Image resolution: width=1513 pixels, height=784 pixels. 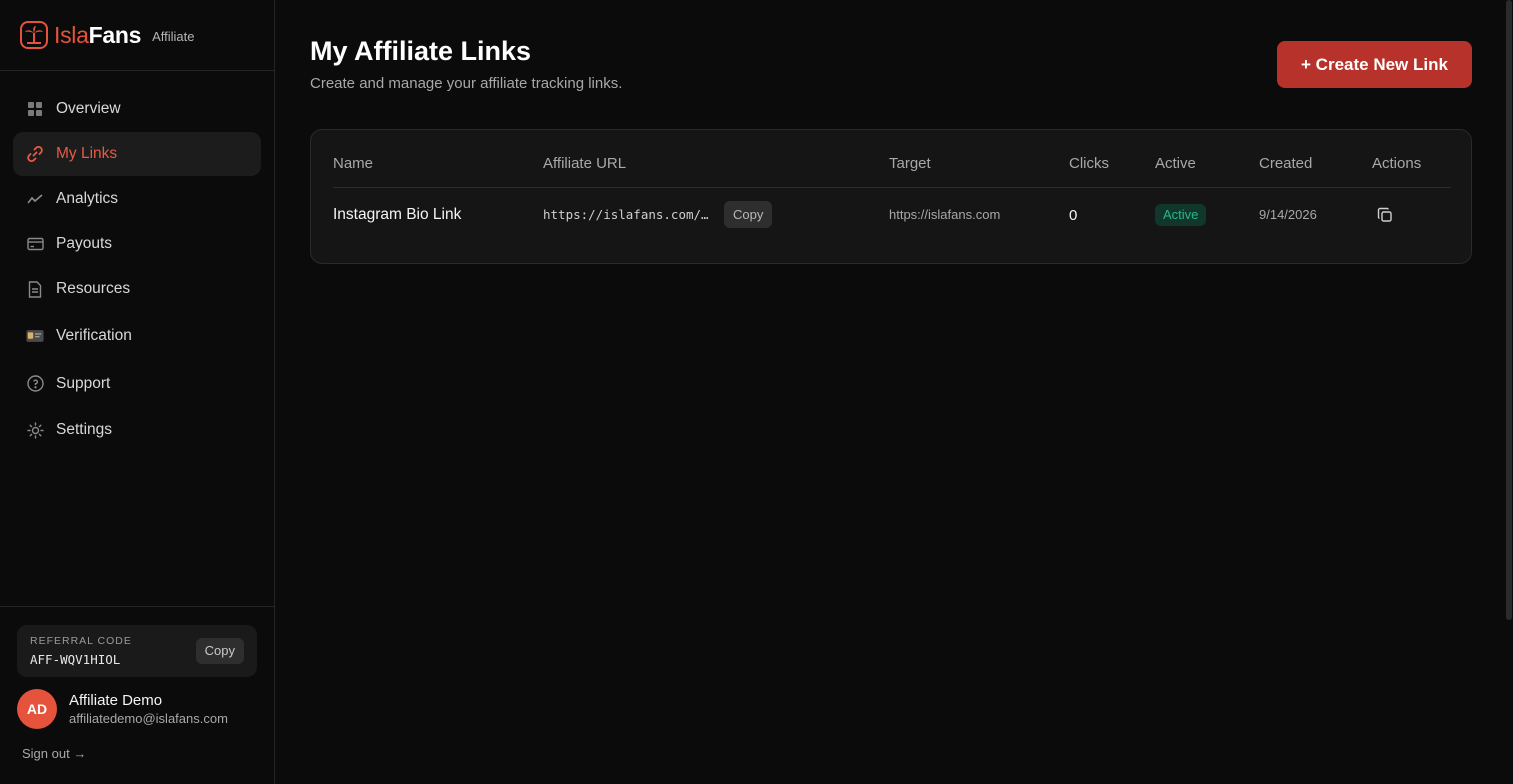 I want to click on target-url: https://islafans.com, so click(x=945, y=214).